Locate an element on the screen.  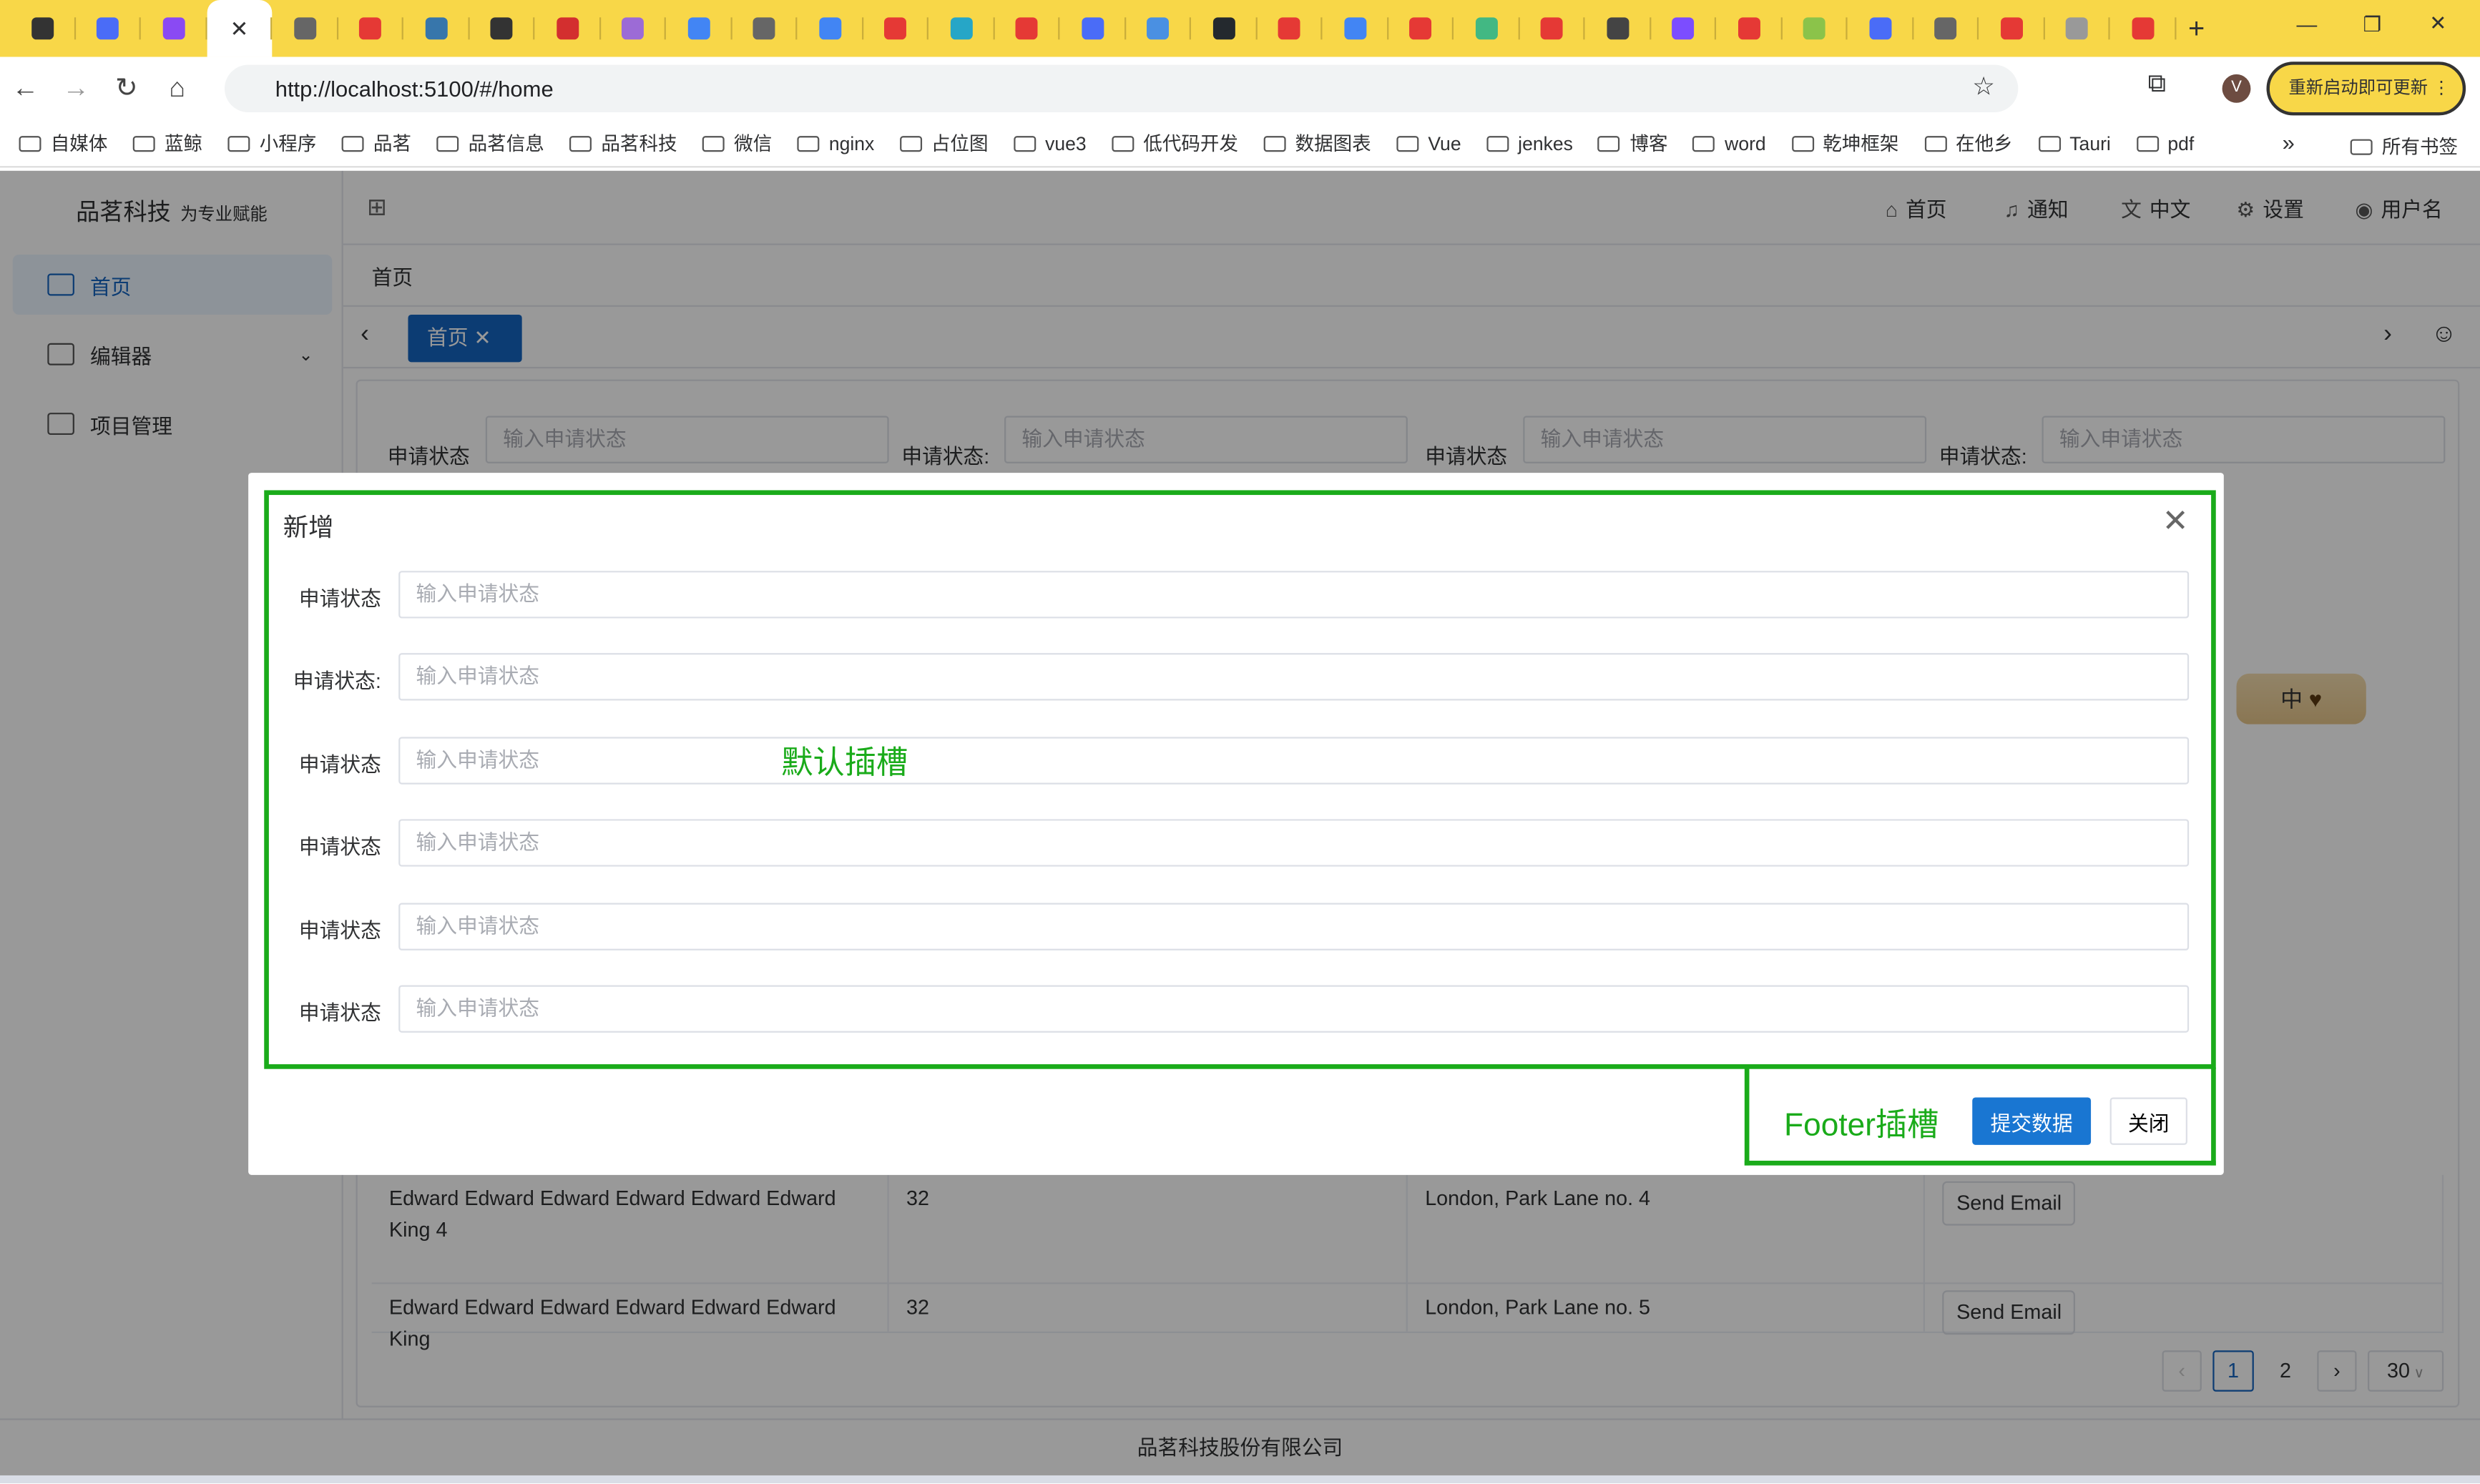
bookmark-7: nginx is located at coordinates (835, 143).